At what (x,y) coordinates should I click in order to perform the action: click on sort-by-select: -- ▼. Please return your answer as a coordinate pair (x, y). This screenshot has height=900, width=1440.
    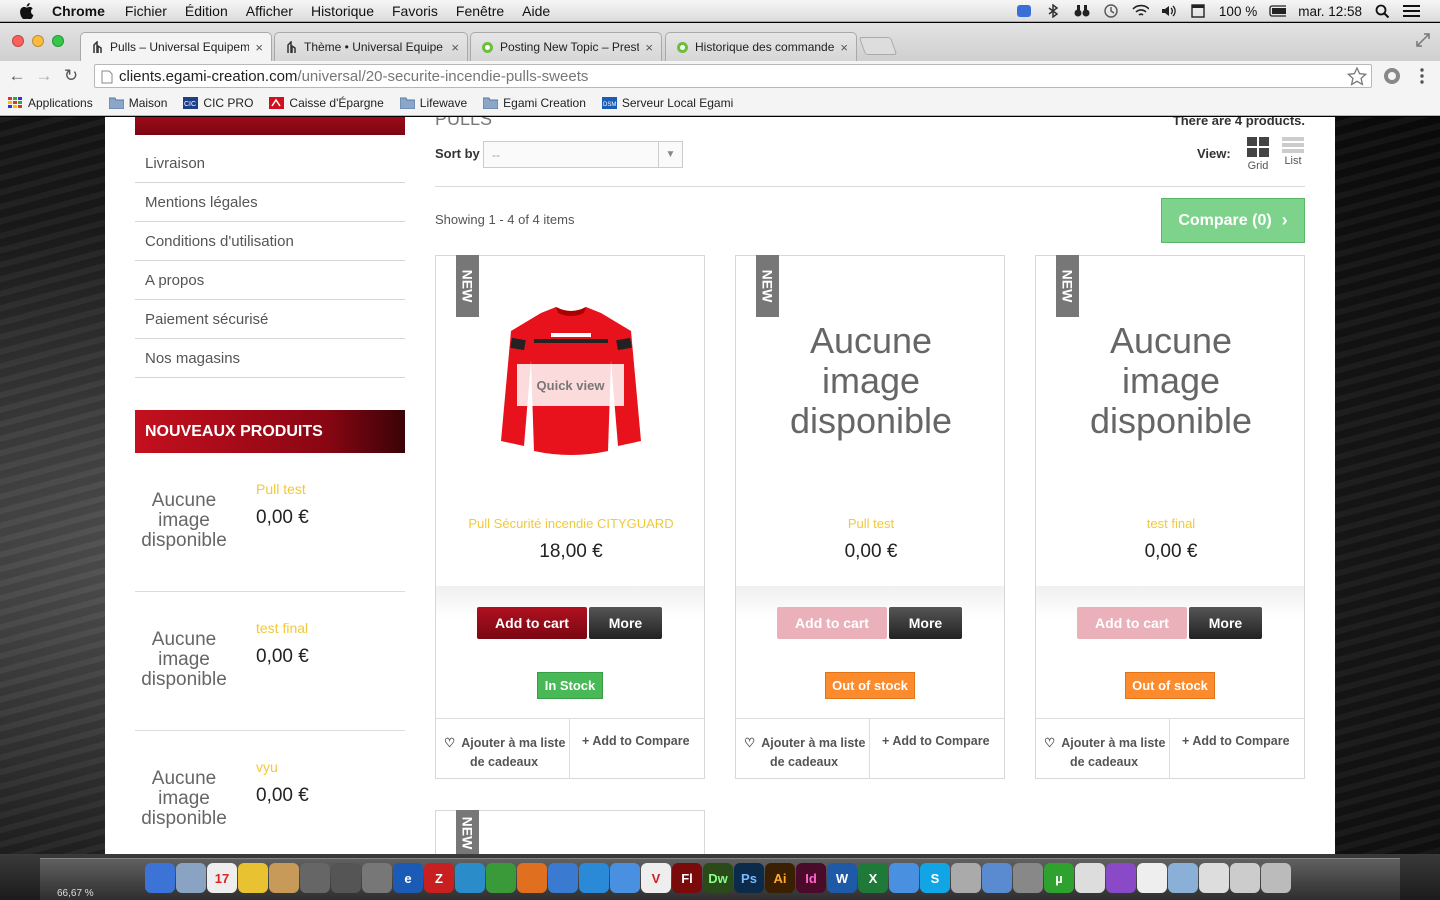
    Looking at the image, I should click on (583, 154).